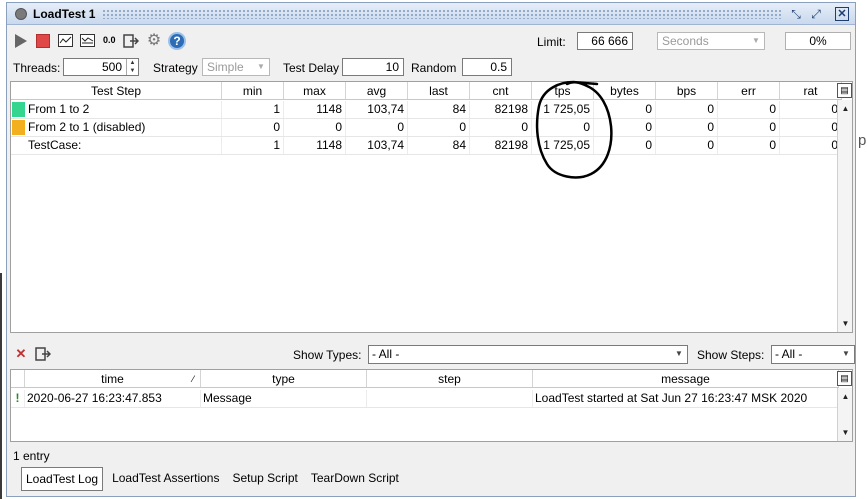 The height and width of the screenshot is (499, 867). What do you see at coordinates (563, 127) in the screenshot?
I see `cell-tps: 0` at bounding box center [563, 127].